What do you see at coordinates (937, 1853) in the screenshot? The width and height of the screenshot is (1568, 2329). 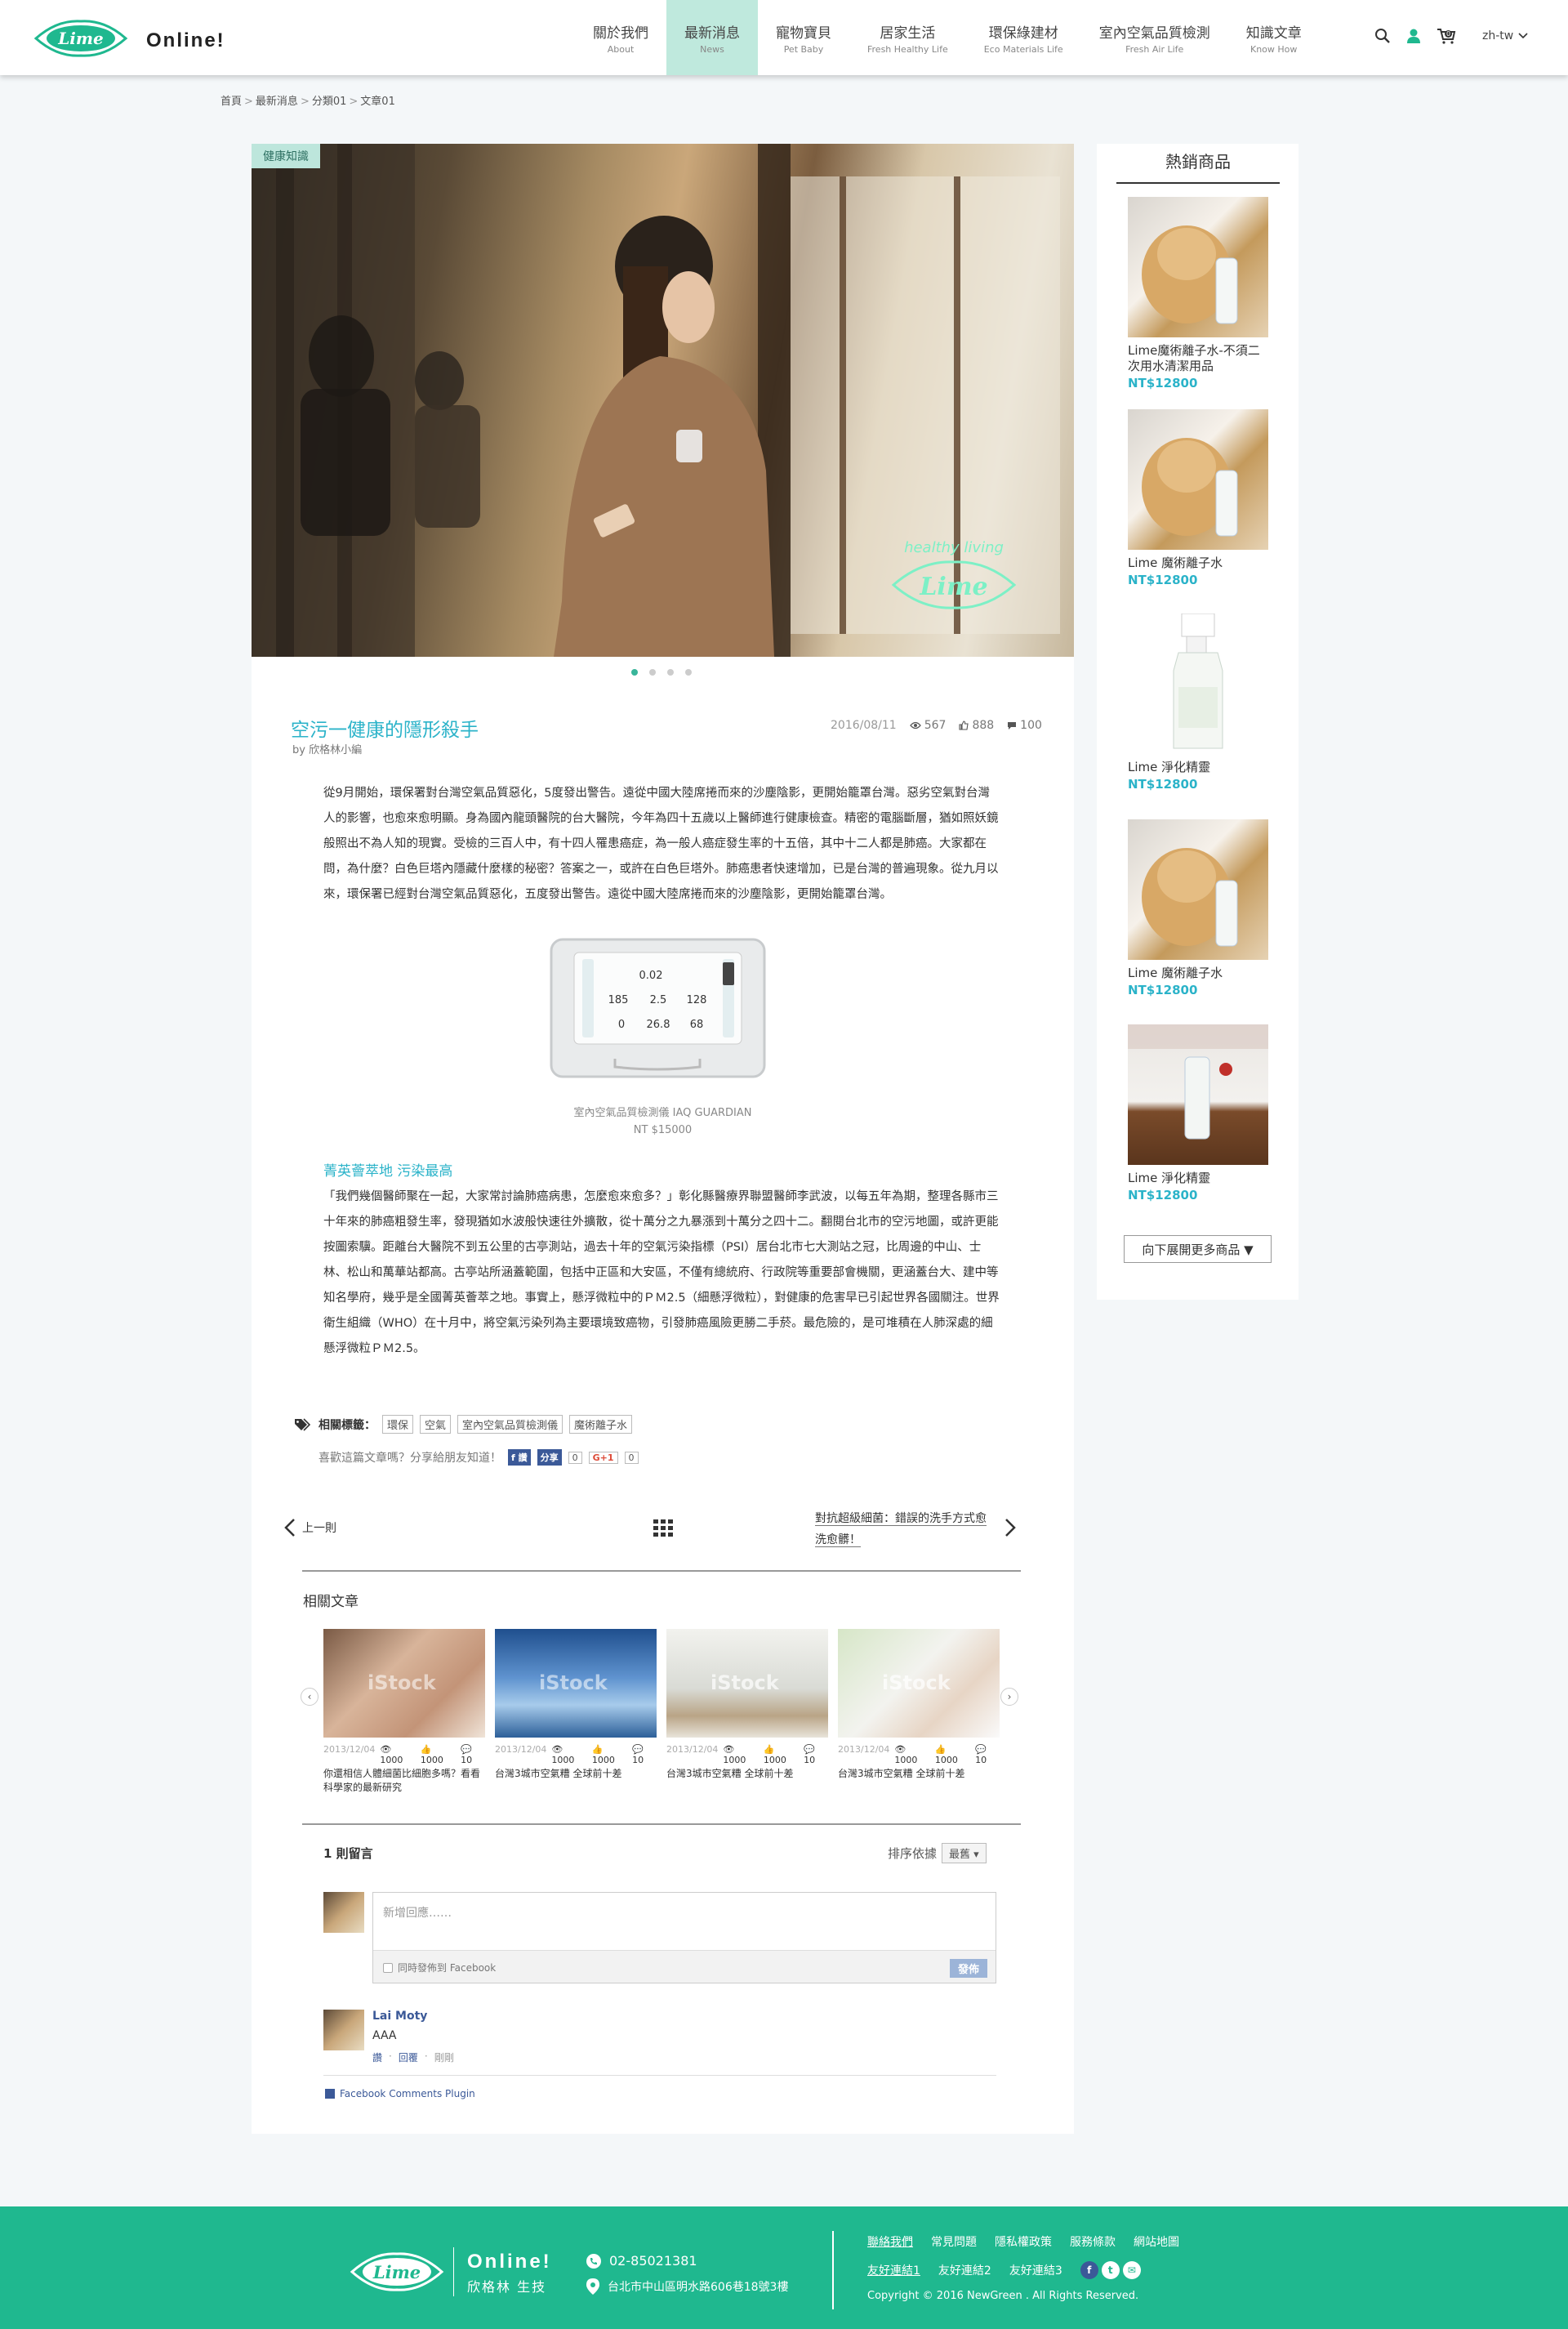 I see `comment-sort: 排序依據 最舊 ▾` at bounding box center [937, 1853].